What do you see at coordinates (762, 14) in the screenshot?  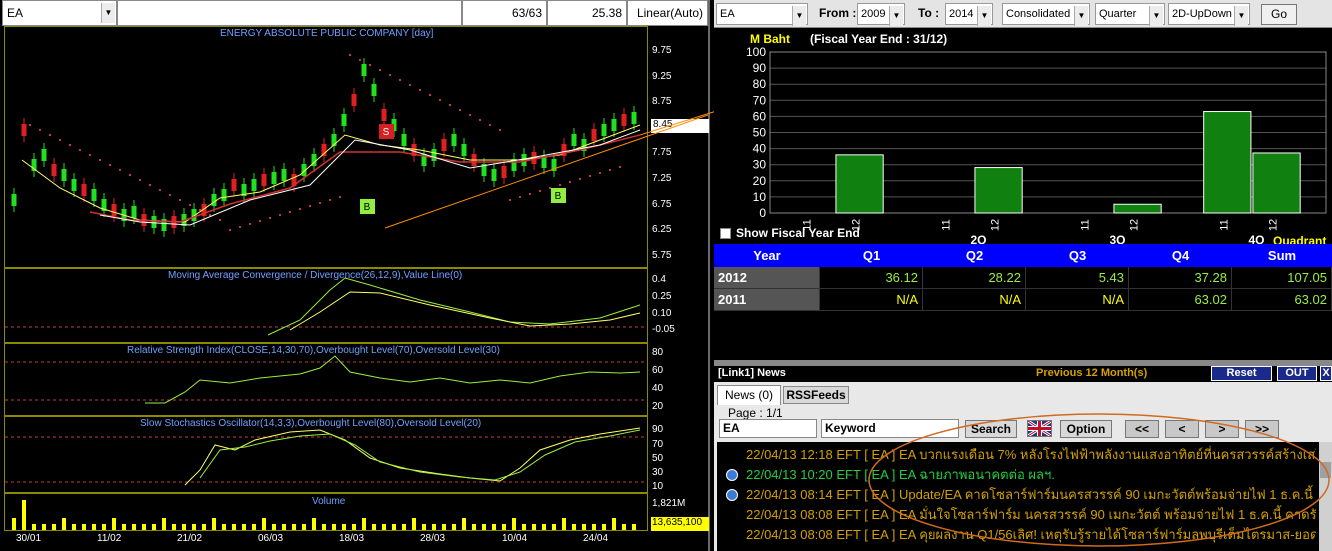 I see `fin-symbol-select: EA ▼` at bounding box center [762, 14].